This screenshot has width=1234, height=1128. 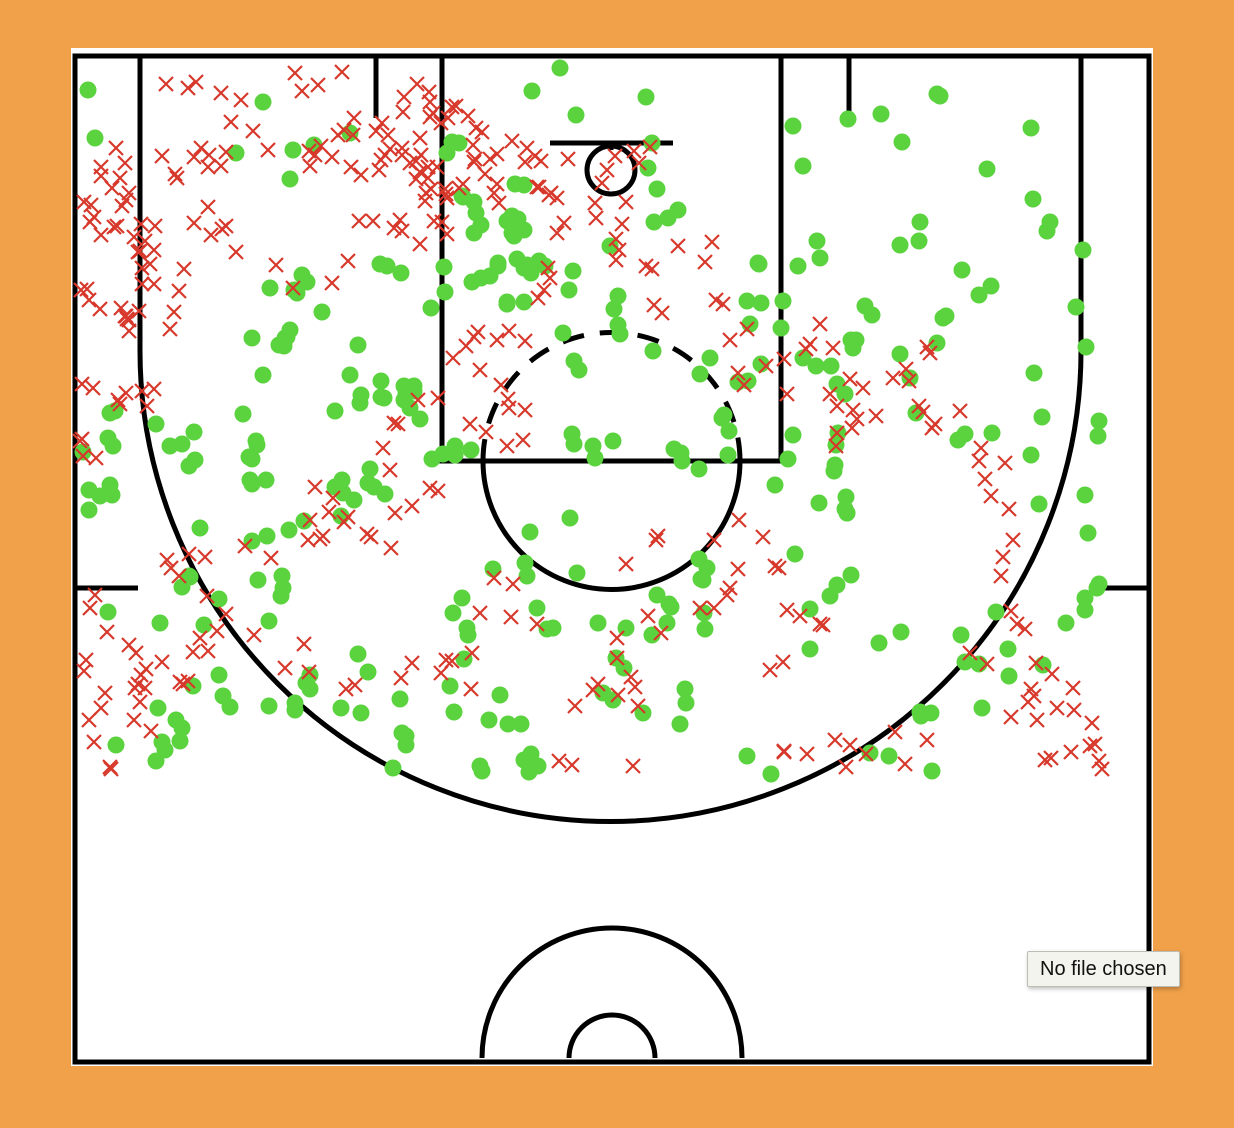 What do you see at coordinates (612, 1035) in the screenshot?
I see `center-circle-inner` at bounding box center [612, 1035].